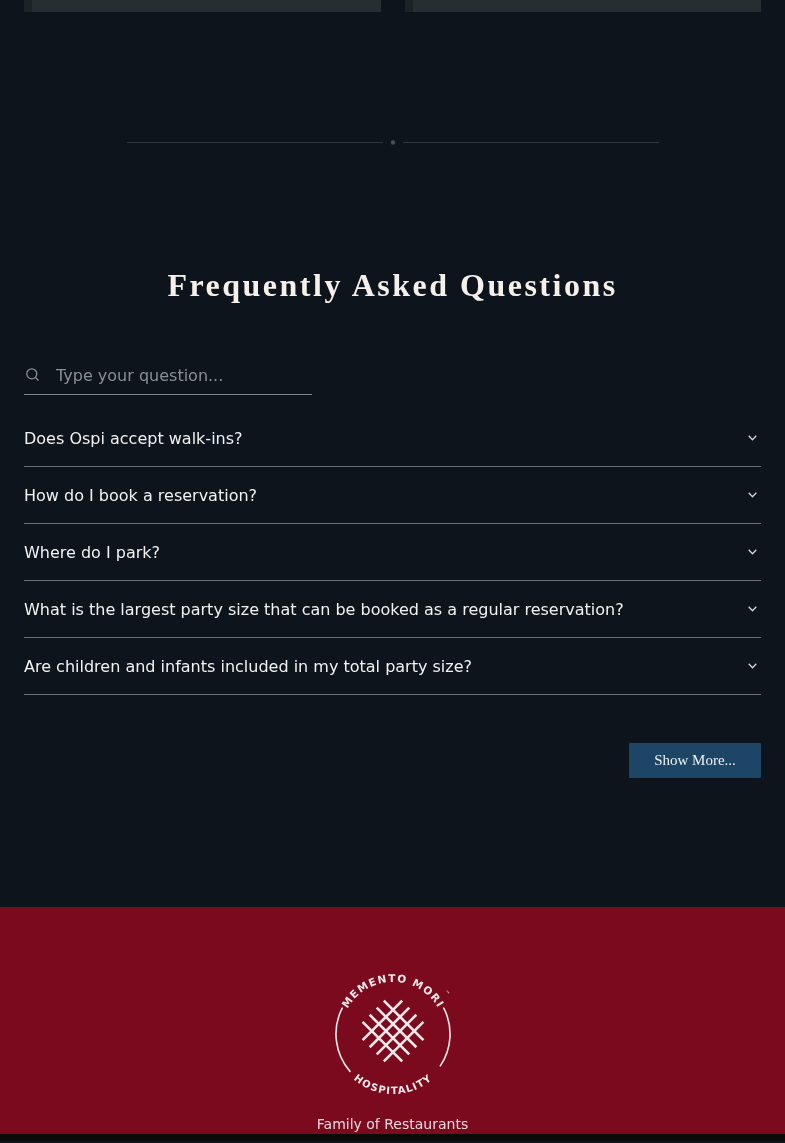 The height and width of the screenshot is (1143, 785). Describe the element at coordinates (392, 552) in the screenshot. I see `faq-question: Where do I park?` at that location.